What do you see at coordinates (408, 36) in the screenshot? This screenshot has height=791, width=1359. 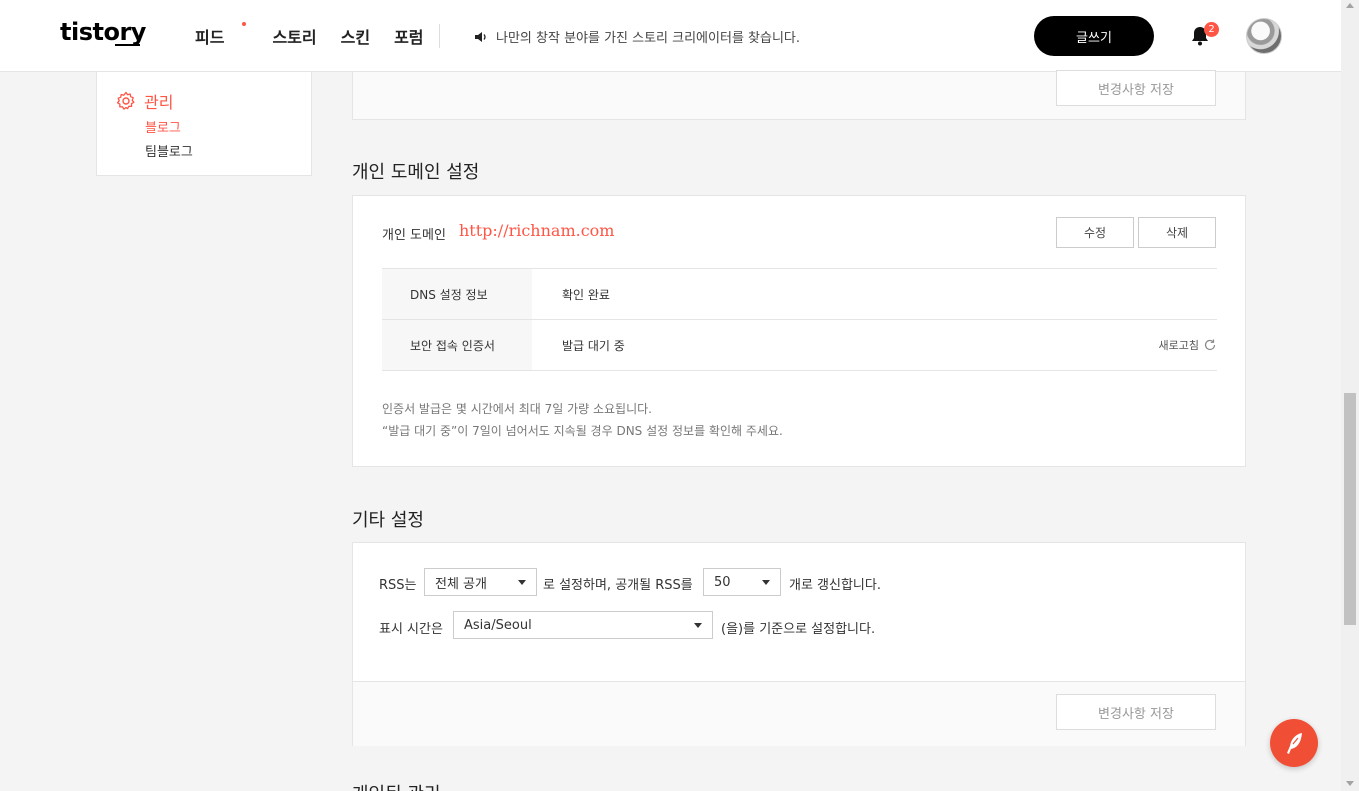 I see `nav-forum: 포럼` at bounding box center [408, 36].